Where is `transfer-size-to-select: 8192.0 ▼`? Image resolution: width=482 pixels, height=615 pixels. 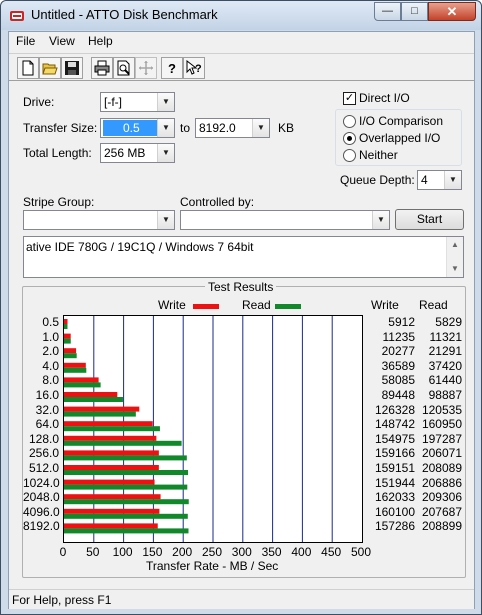
transfer-size-to-select: 8192.0 ▼ is located at coordinates (232, 128).